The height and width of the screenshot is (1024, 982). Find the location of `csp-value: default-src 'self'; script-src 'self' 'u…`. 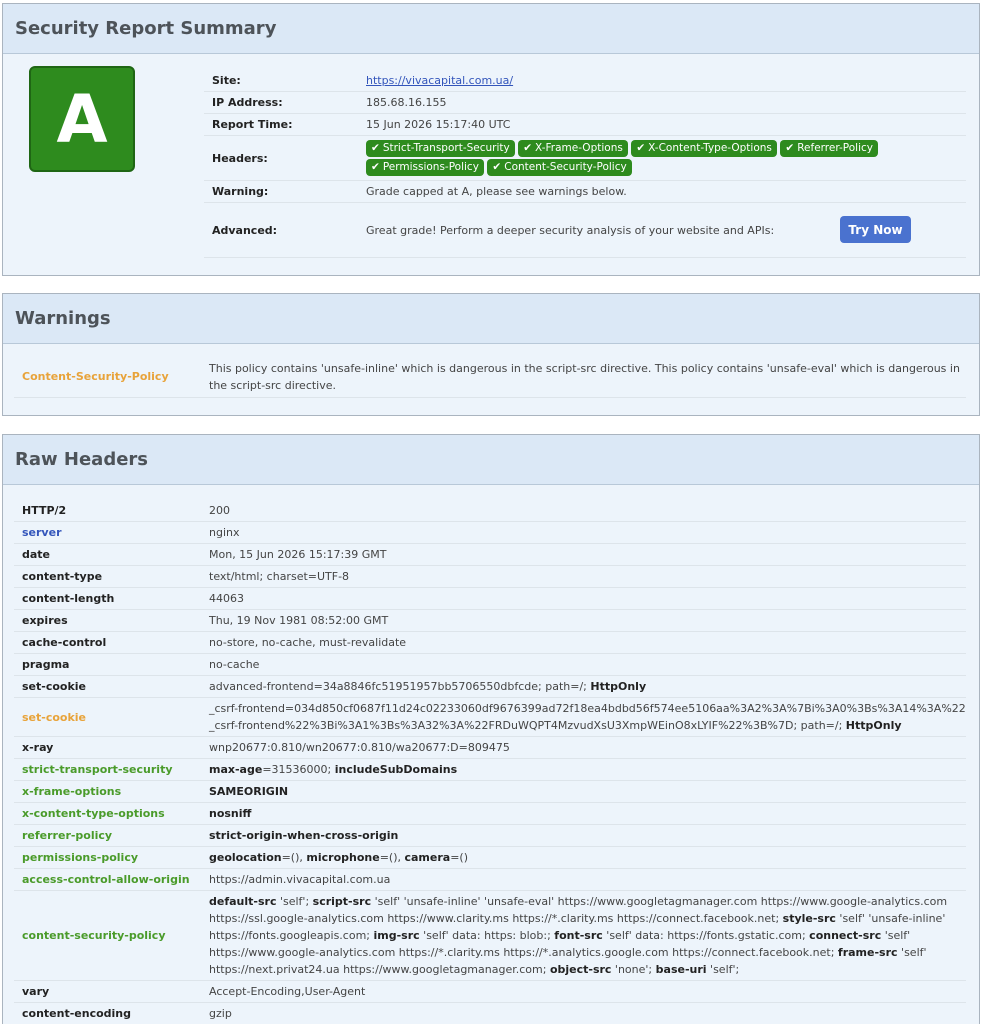

csp-value: default-src 'self'; script-src 'self' 'u… is located at coordinates (578, 935).